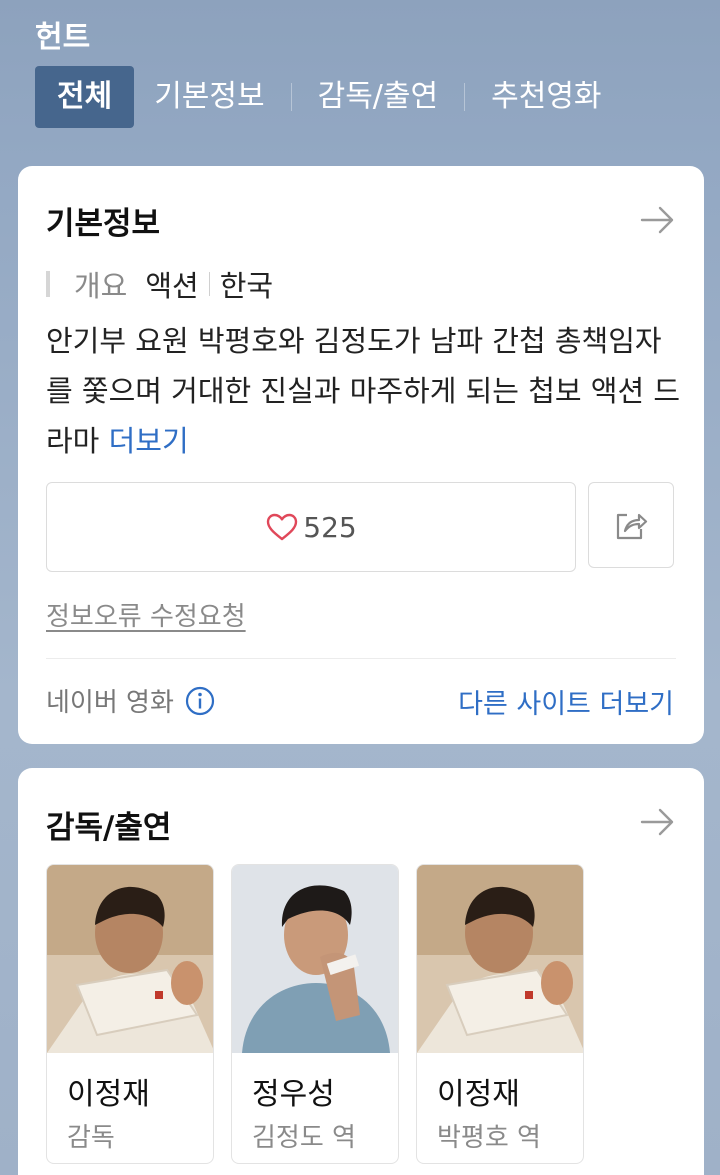 The image size is (720, 1175). I want to click on card-title: 감독/출연, so click(109, 828).